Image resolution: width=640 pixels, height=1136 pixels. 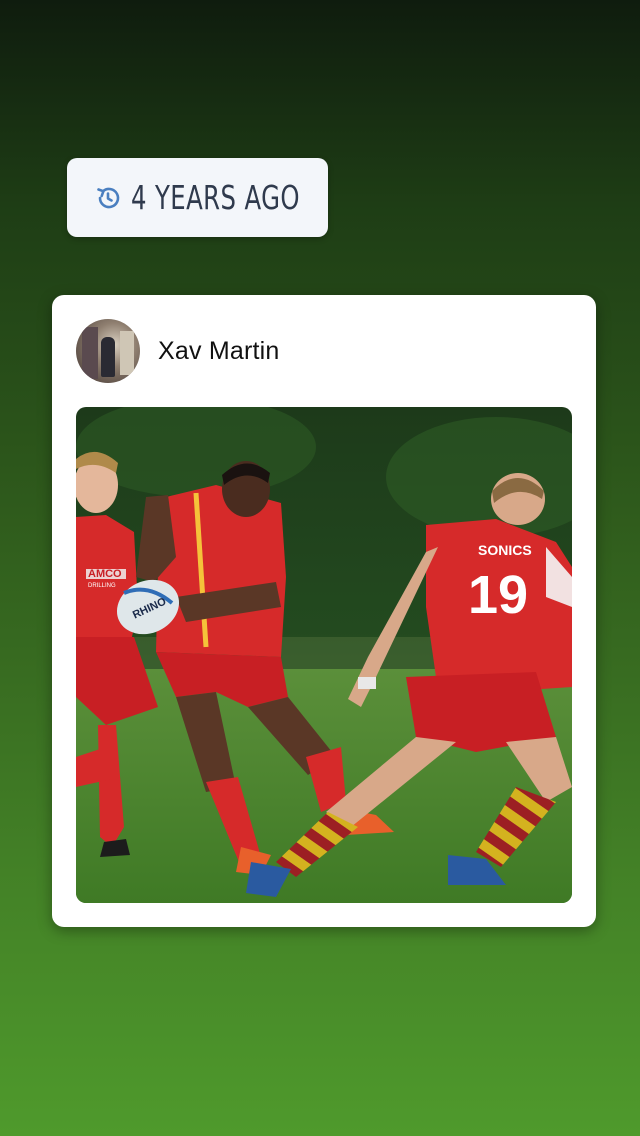 What do you see at coordinates (498, 595) in the screenshot?
I see `shirt-number-text: 19` at bounding box center [498, 595].